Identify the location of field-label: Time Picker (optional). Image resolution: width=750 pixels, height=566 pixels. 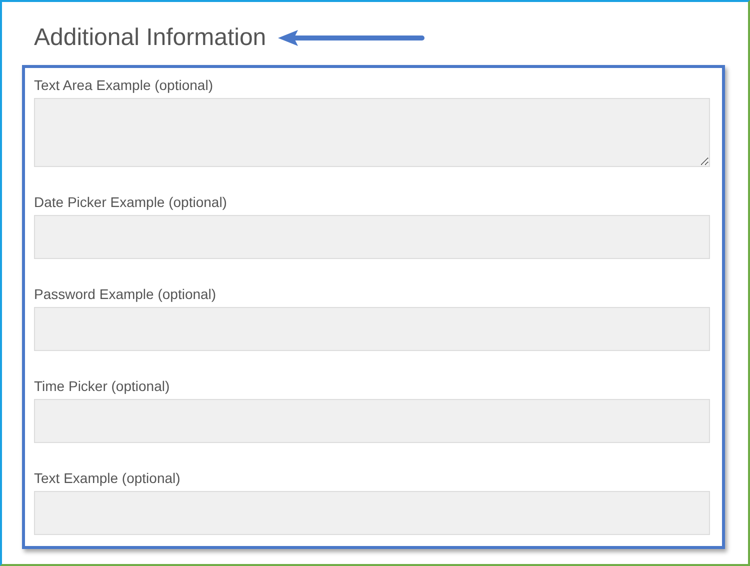
(102, 386).